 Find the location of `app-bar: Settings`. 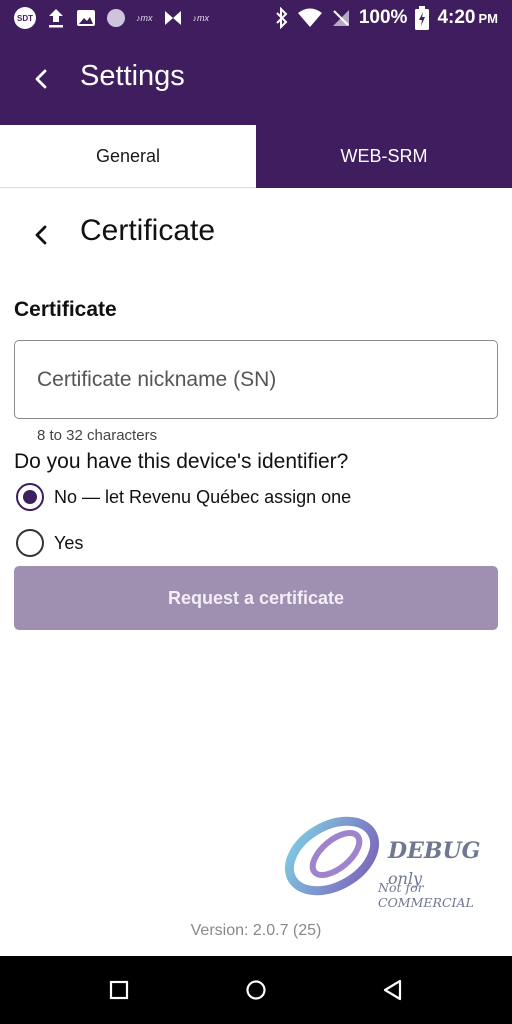

app-bar: Settings is located at coordinates (256, 80).